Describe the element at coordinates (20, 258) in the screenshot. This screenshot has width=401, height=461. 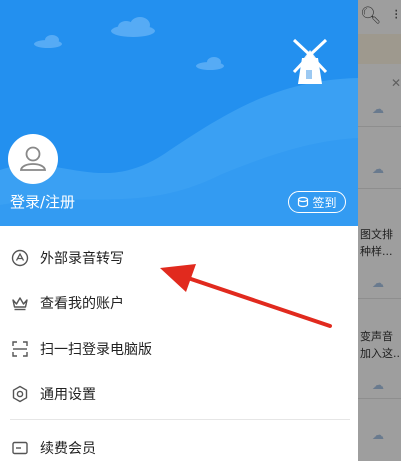
I see `record-transcribe-icon` at that location.